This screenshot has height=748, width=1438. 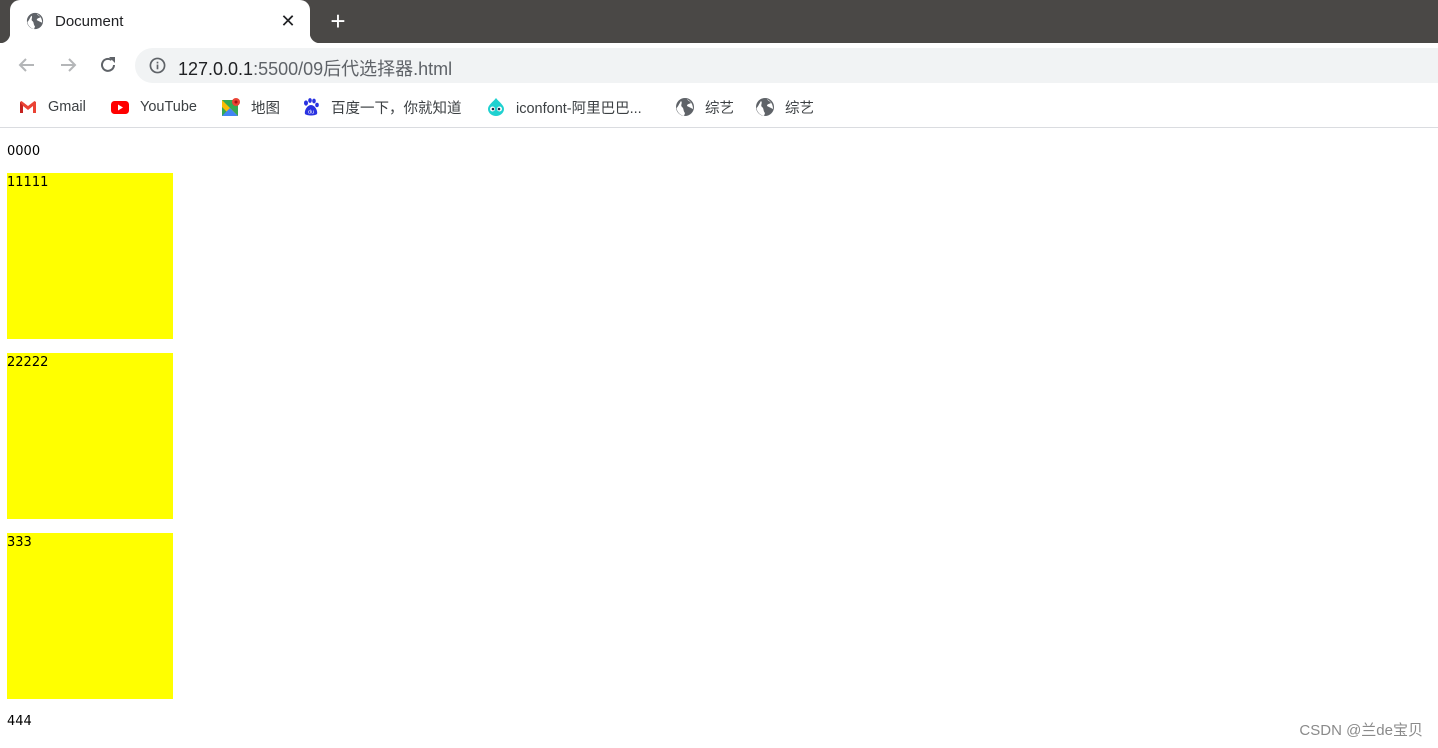 What do you see at coordinates (288, 21) in the screenshot?
I see `tab-close-button: ✕` at bounding box center [288, 21].